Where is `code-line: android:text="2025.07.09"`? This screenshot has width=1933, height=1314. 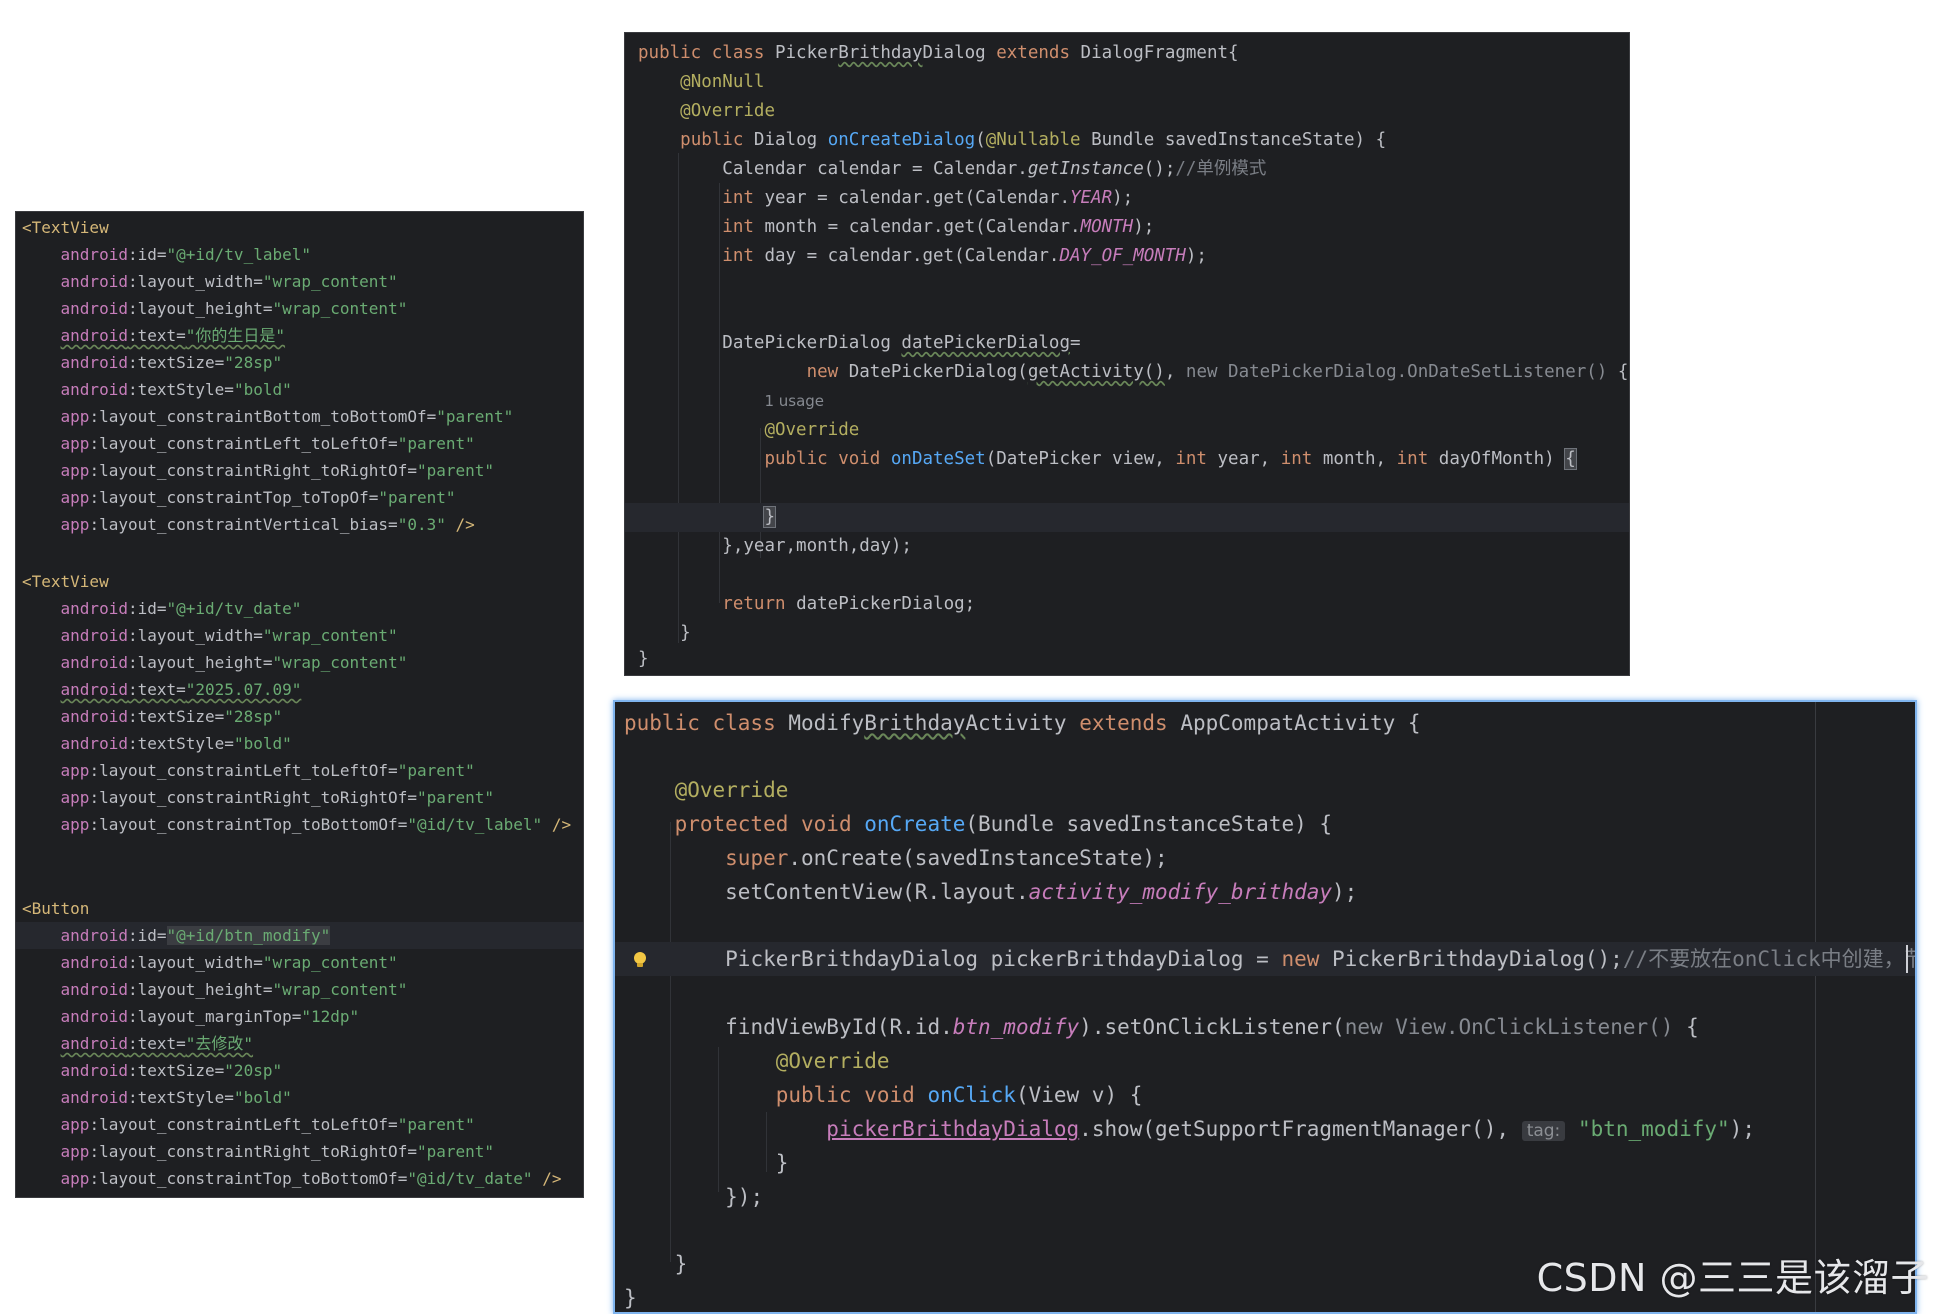 code-line: android:text="2025.07.09" is located at coordinates (181, 689).